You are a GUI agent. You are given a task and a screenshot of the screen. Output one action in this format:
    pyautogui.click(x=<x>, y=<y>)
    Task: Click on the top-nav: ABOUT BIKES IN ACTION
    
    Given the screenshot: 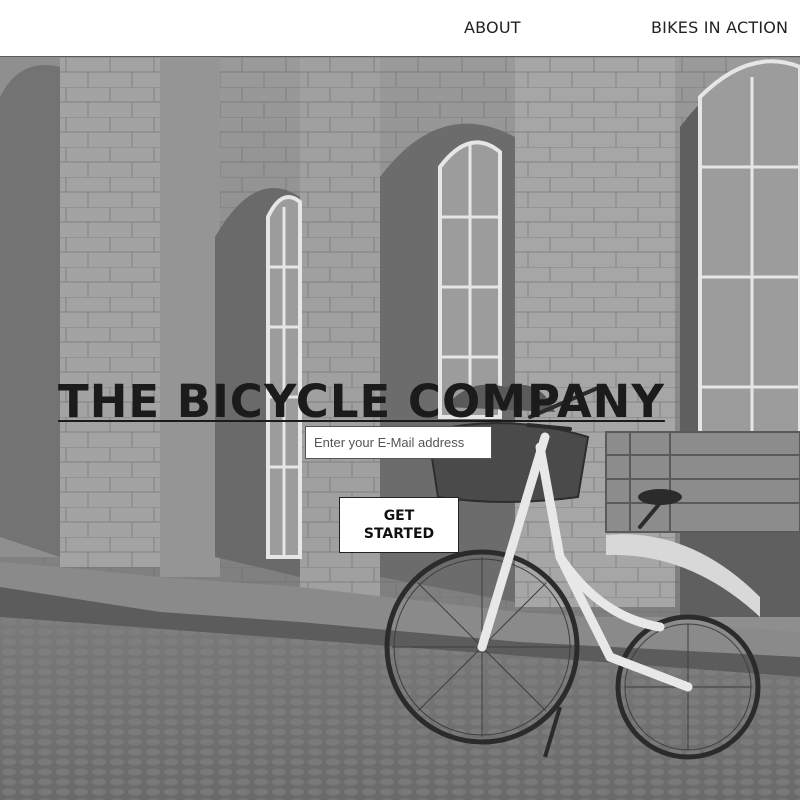 What is the action you would take?
    pyautogui.click(x=400, y=28)
    